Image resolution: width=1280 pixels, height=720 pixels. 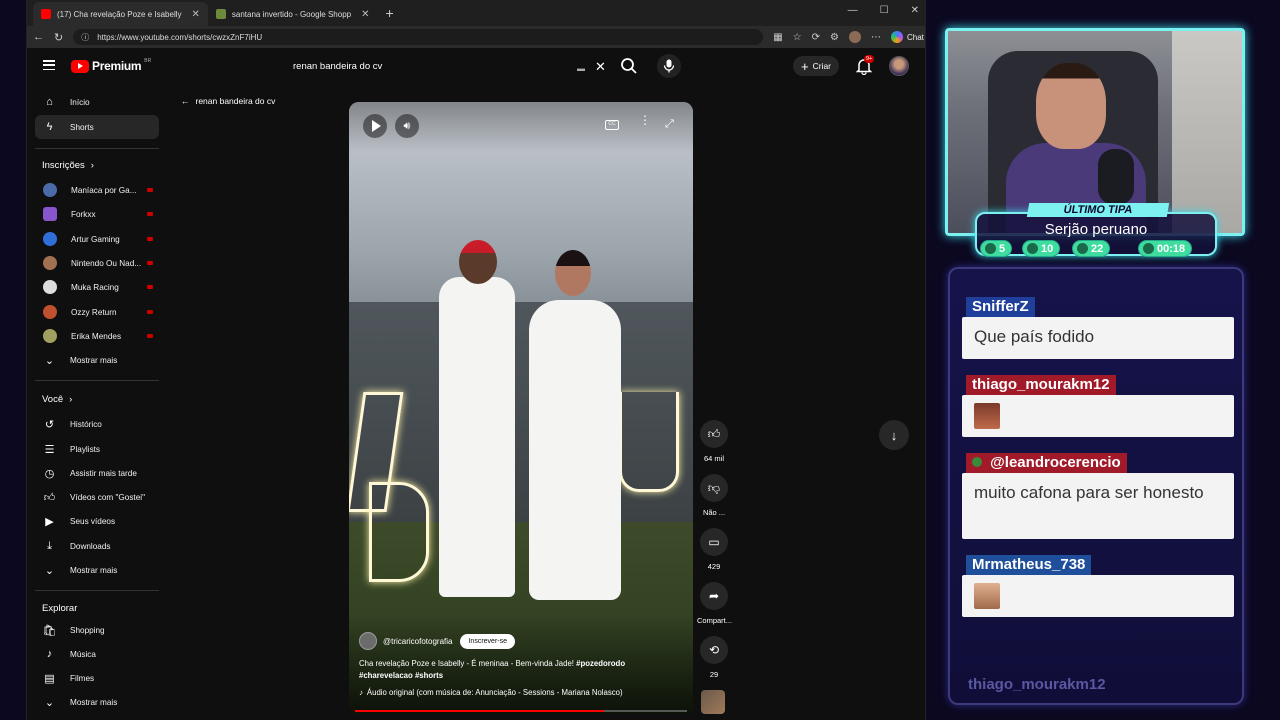 What do you see at coordinates (521, 711) in the screenshot?
I see `video-progress-bar` at bounding box center [521, 711].